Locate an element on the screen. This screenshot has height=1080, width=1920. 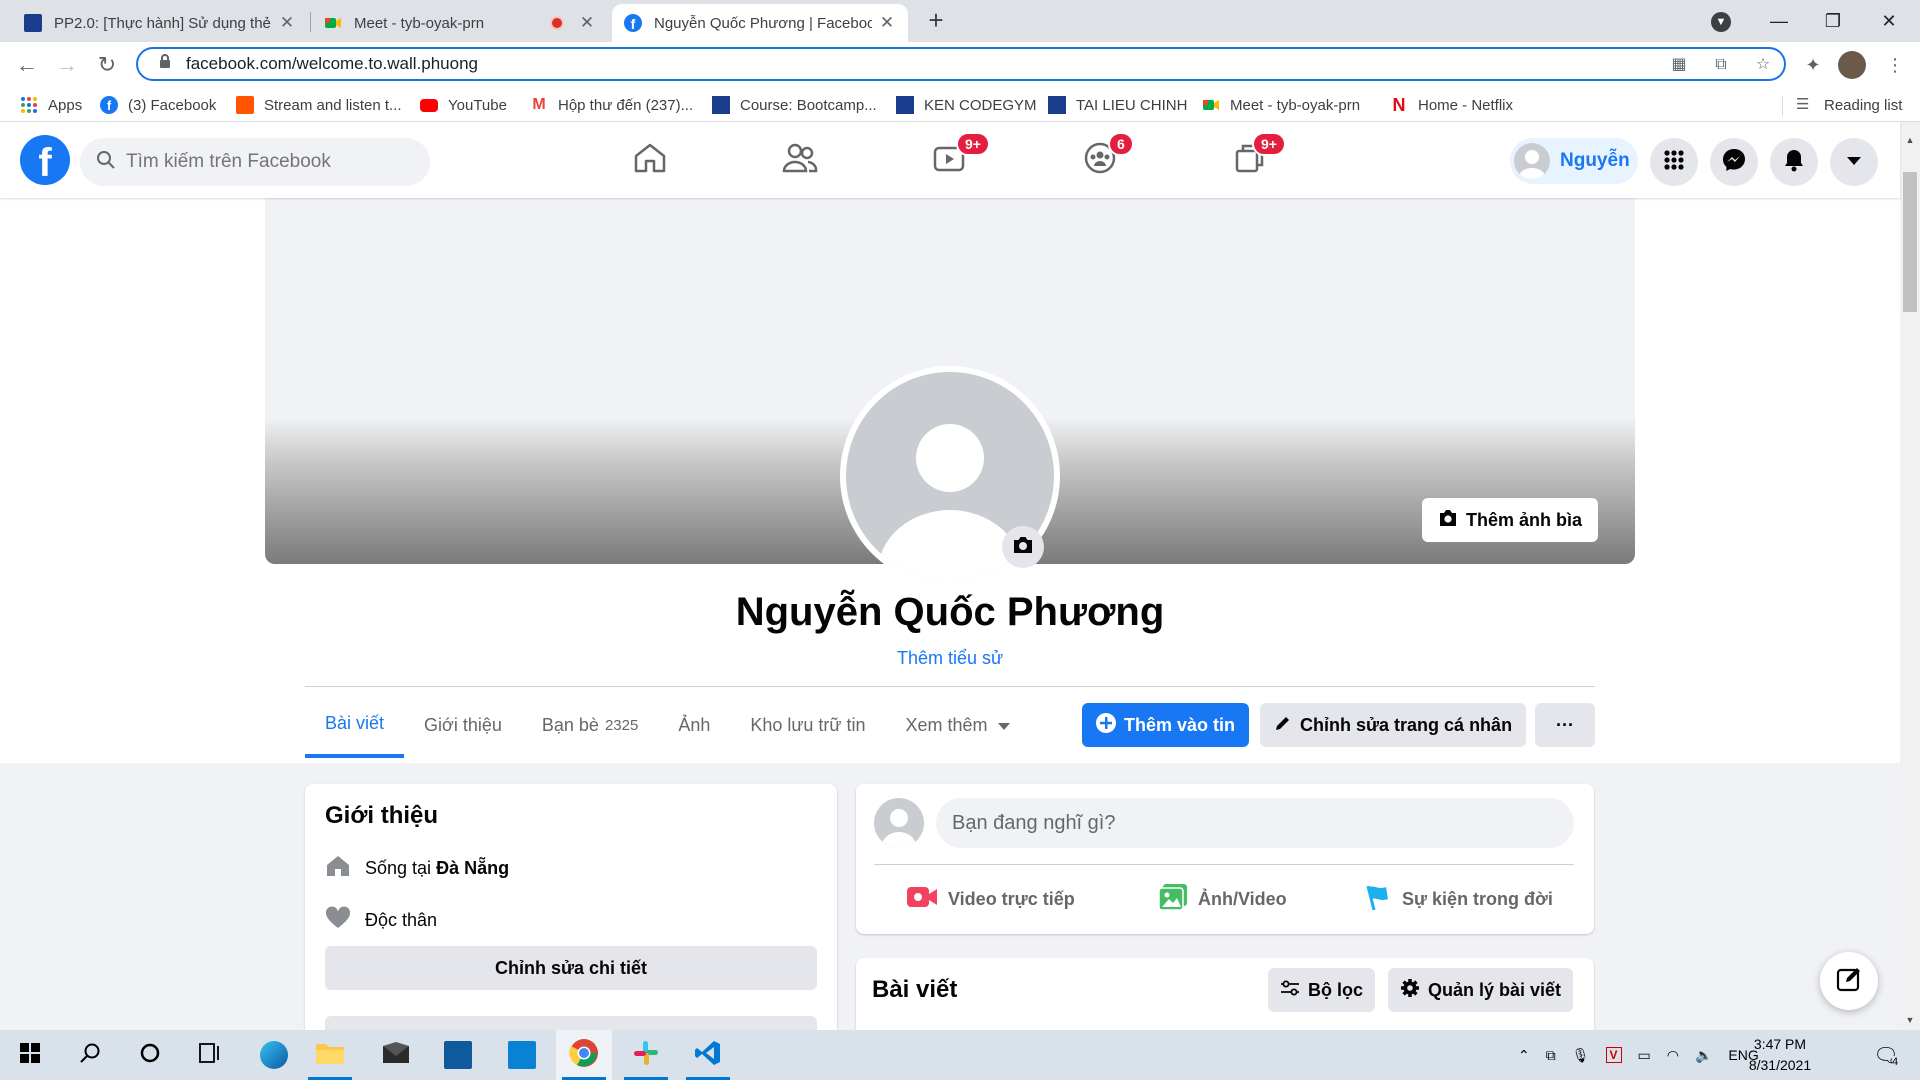
nav-watch: 9+ is located at coordinates (950, 160).